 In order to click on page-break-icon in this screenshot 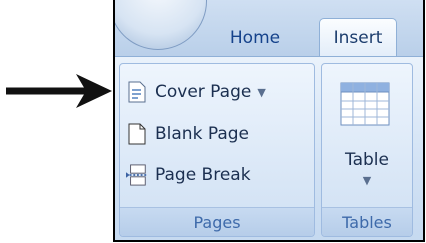, I will do `click(137, 175)`.